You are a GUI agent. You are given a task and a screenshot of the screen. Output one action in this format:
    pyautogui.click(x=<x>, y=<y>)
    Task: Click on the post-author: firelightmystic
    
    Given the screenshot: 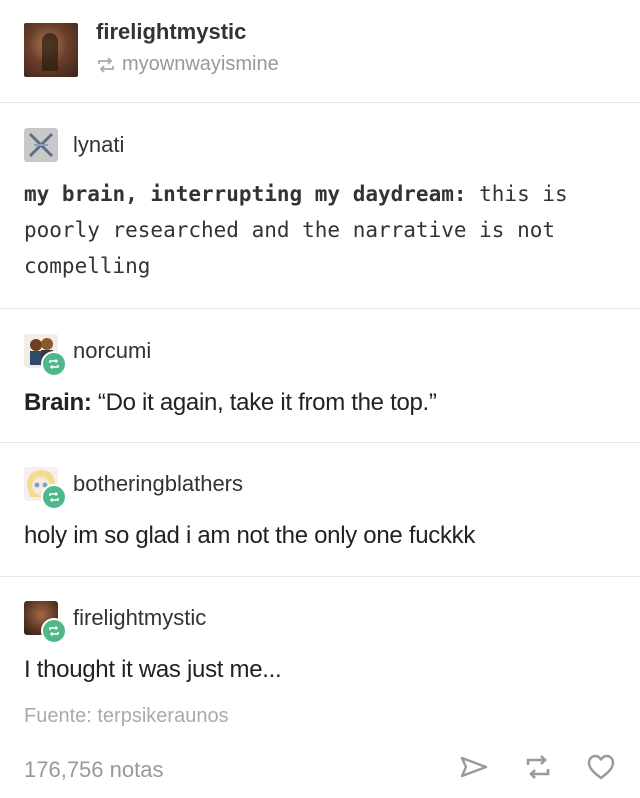 What is the action you would take?
    pyautogui.click(x=171, y=32)
    